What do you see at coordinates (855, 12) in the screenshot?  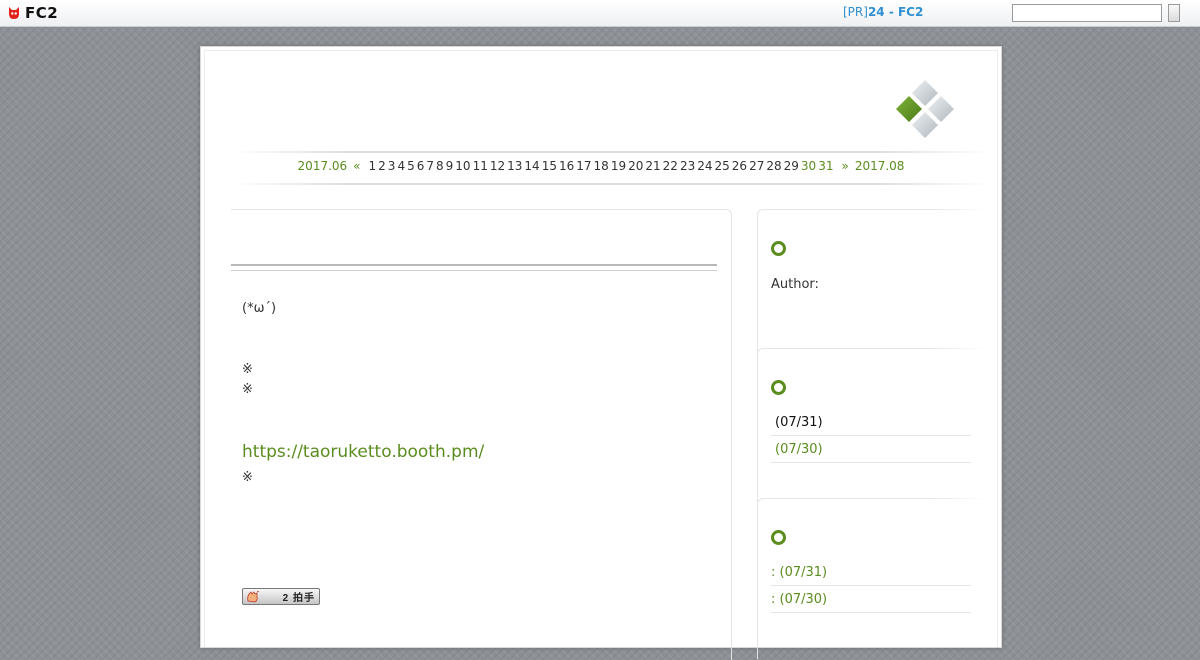 I see `pr-tag: [PR]` at bounding box center [855, 12].